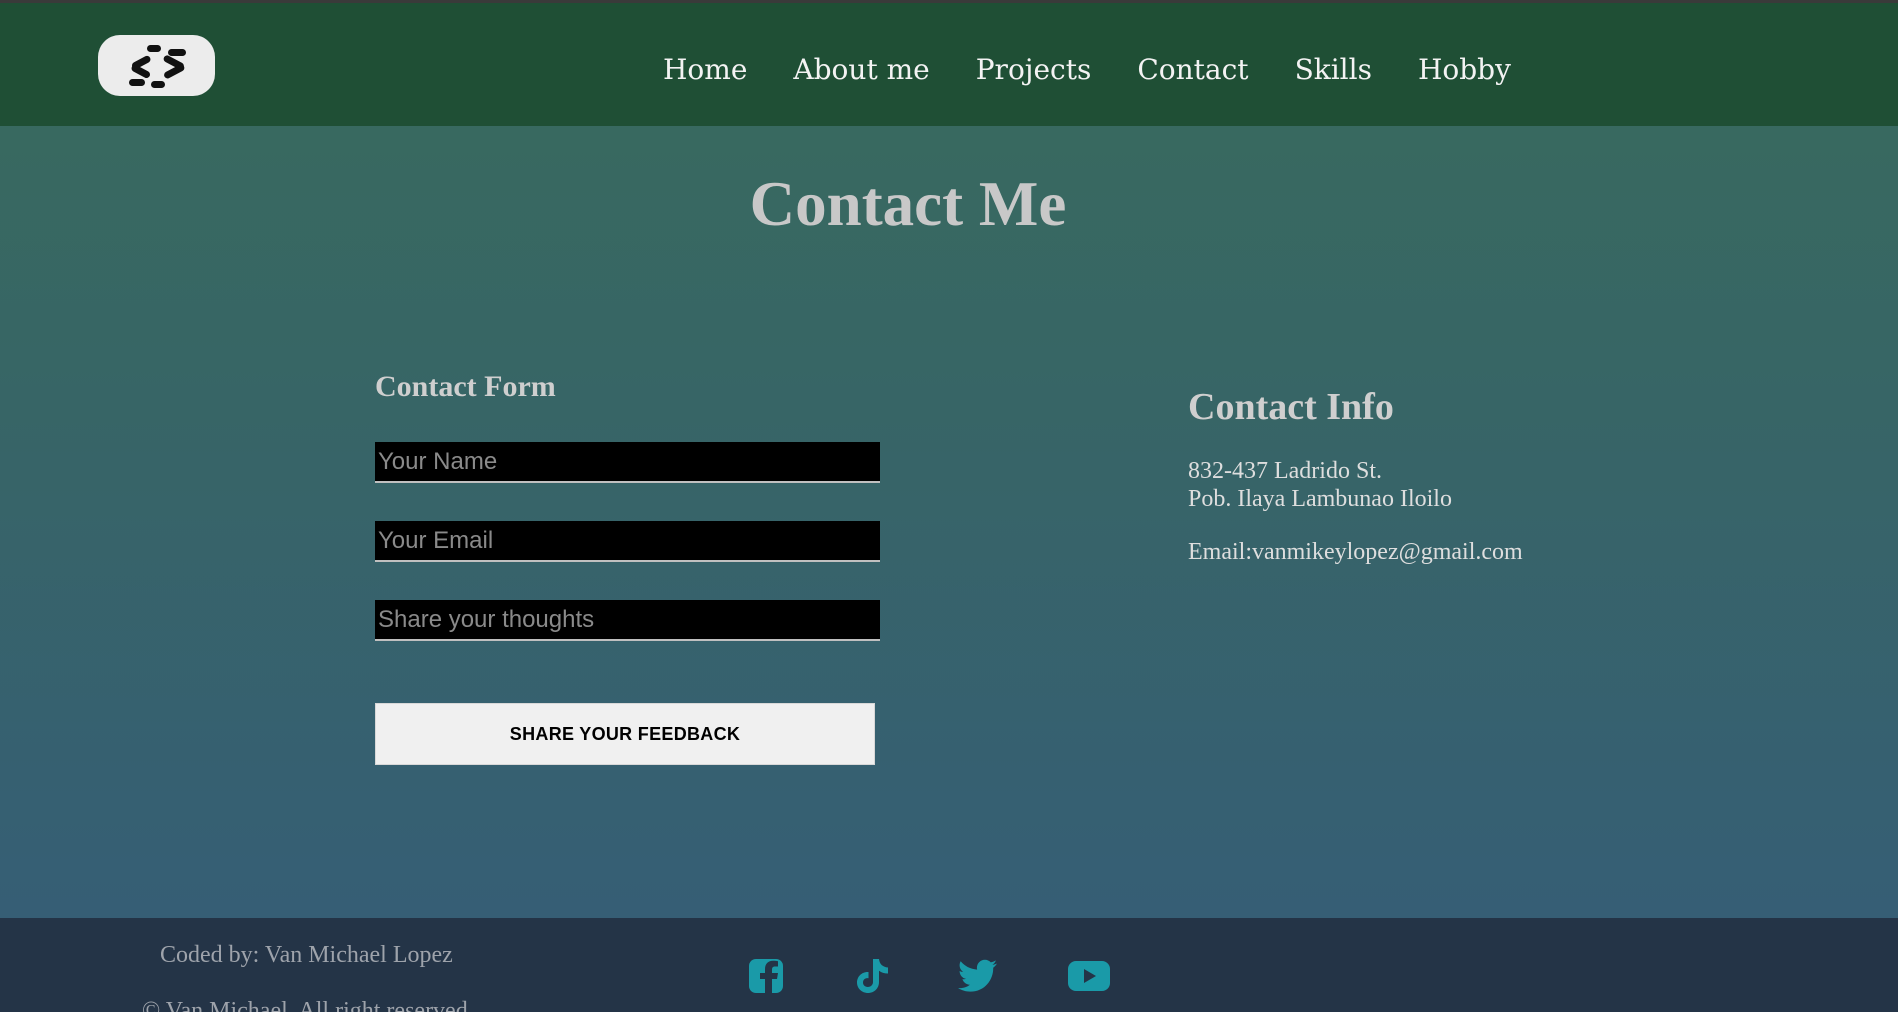 The height and width of the screenshot is (1012, 1898). What do you see at coordinates (908, 204) in the screenshot?
I see `page-title: Contact Me` at bounding box center [908, 204].